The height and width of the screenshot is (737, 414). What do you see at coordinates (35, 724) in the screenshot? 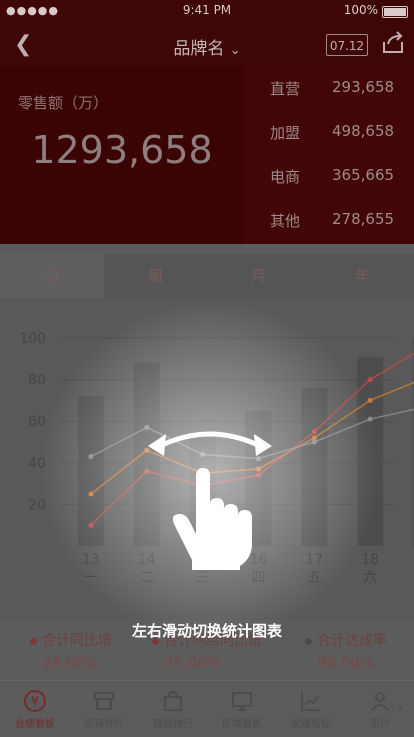
I see `nav-label: 业绩看板` at bounding box center [35, 724].